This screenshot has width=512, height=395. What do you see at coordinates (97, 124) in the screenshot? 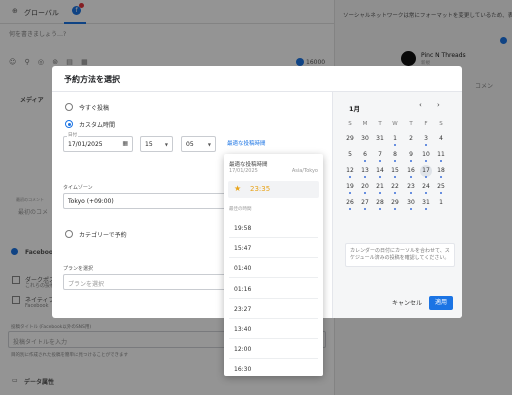
I see `radio-custom-time-label: カスタム時間` at bounding box center [97, 124].